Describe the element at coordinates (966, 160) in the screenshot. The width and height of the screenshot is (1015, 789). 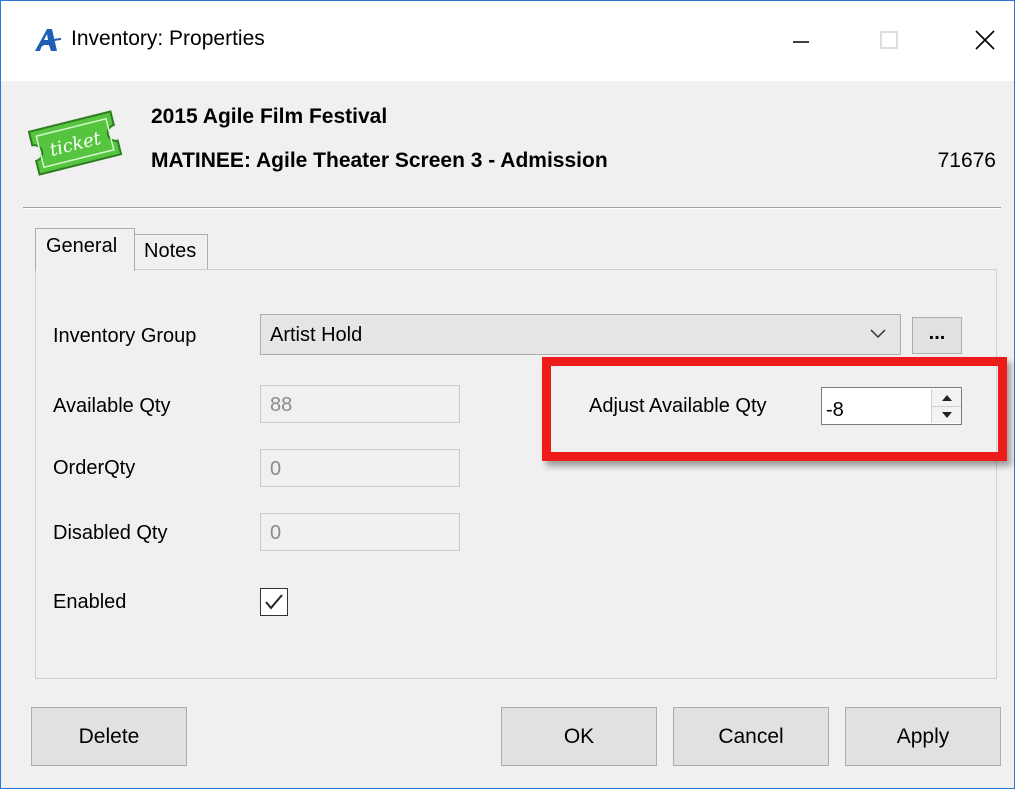
I see `item-code: 71676` at that location.